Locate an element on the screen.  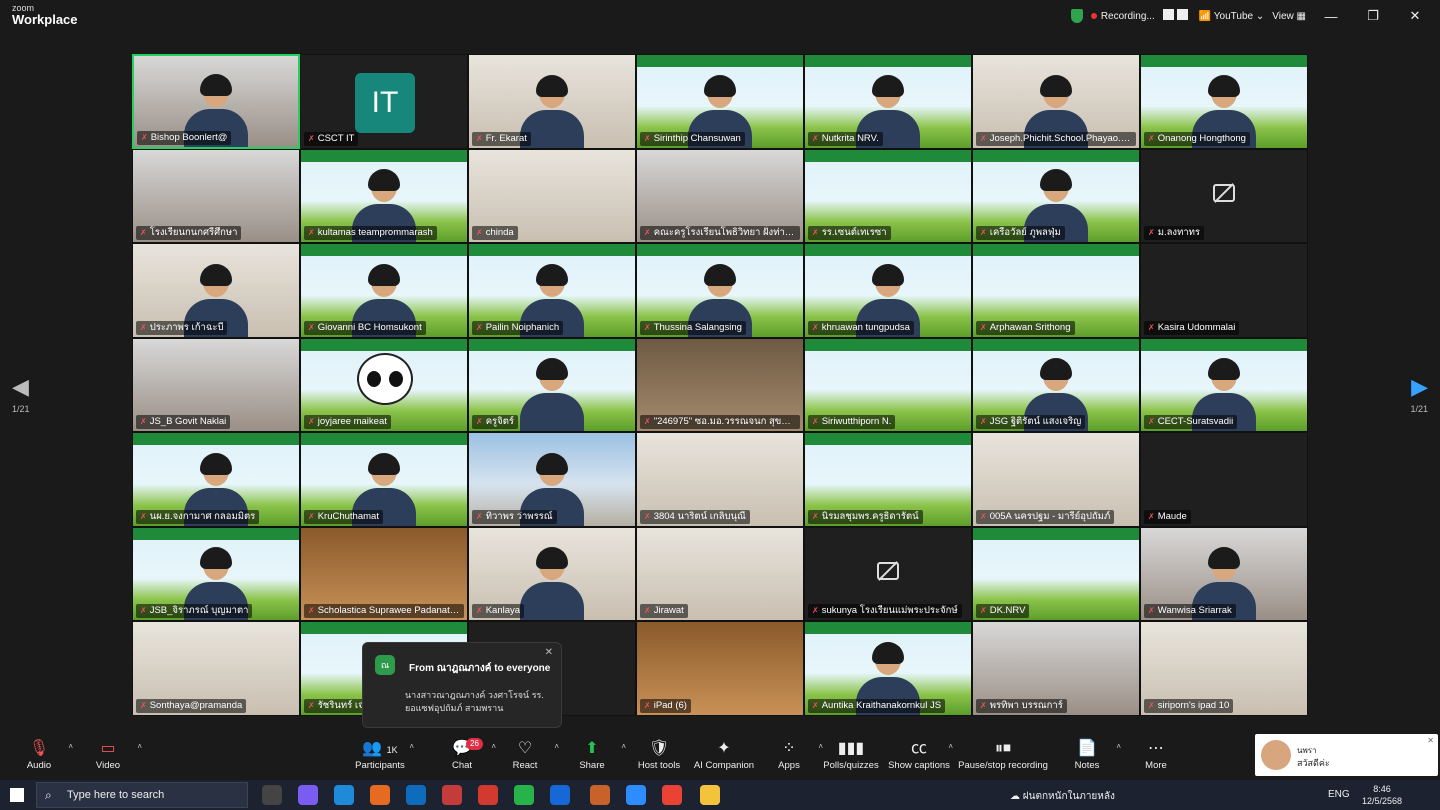
participant-tile: ✗ Siriwutthiporn N. is located at coordinates (888, 384).